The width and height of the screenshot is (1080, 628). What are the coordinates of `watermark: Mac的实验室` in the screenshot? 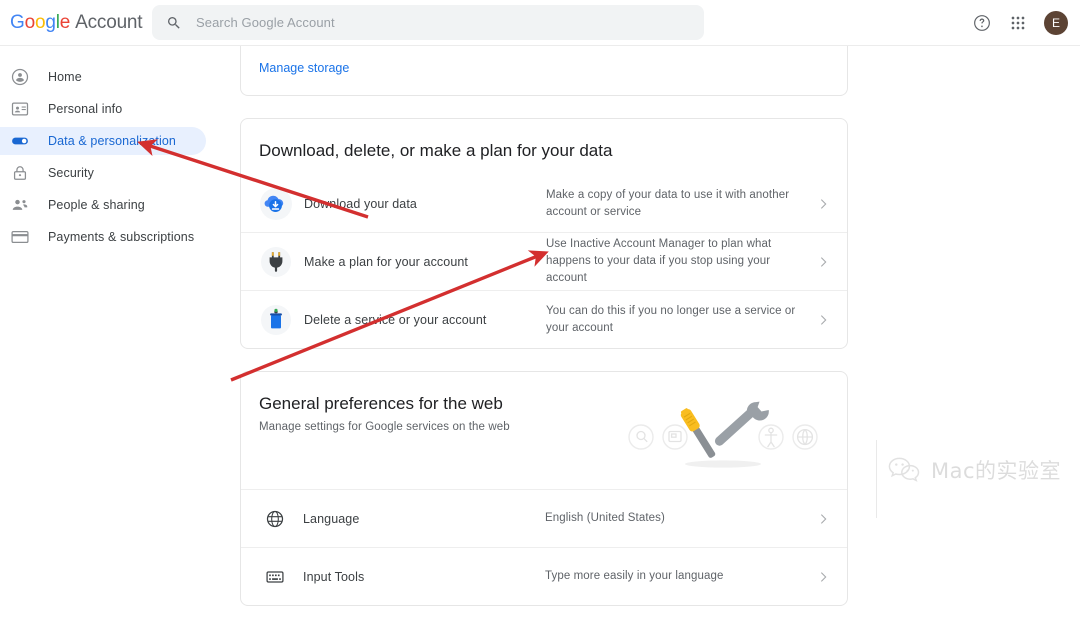 It's located at (973, 470).